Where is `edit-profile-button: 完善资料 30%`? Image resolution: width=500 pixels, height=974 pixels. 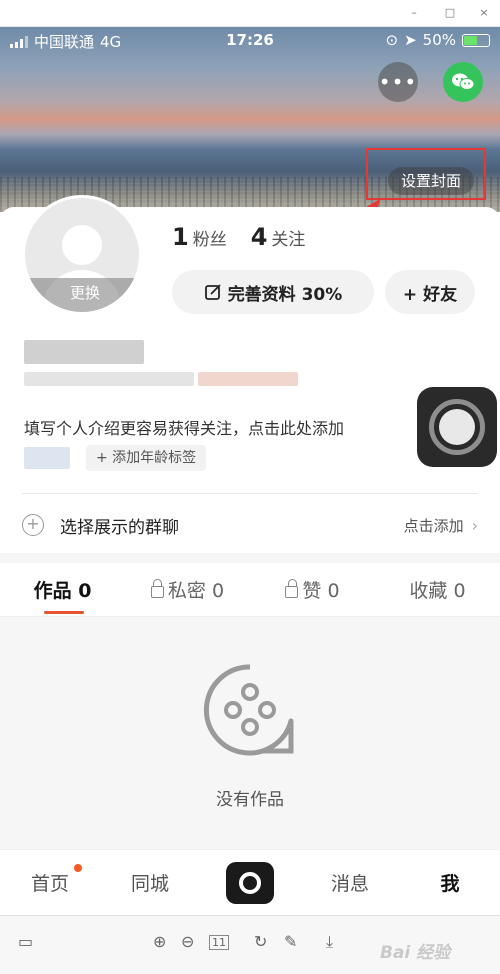 edit-profile-button: 完善资料 30% is located at coordinates (273, 292).